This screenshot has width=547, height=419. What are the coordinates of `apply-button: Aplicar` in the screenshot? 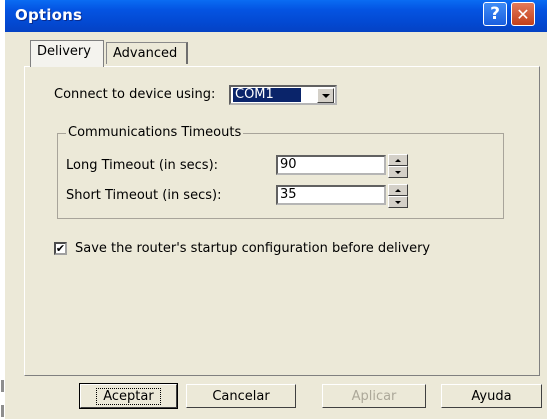 It's located at (374, 396).